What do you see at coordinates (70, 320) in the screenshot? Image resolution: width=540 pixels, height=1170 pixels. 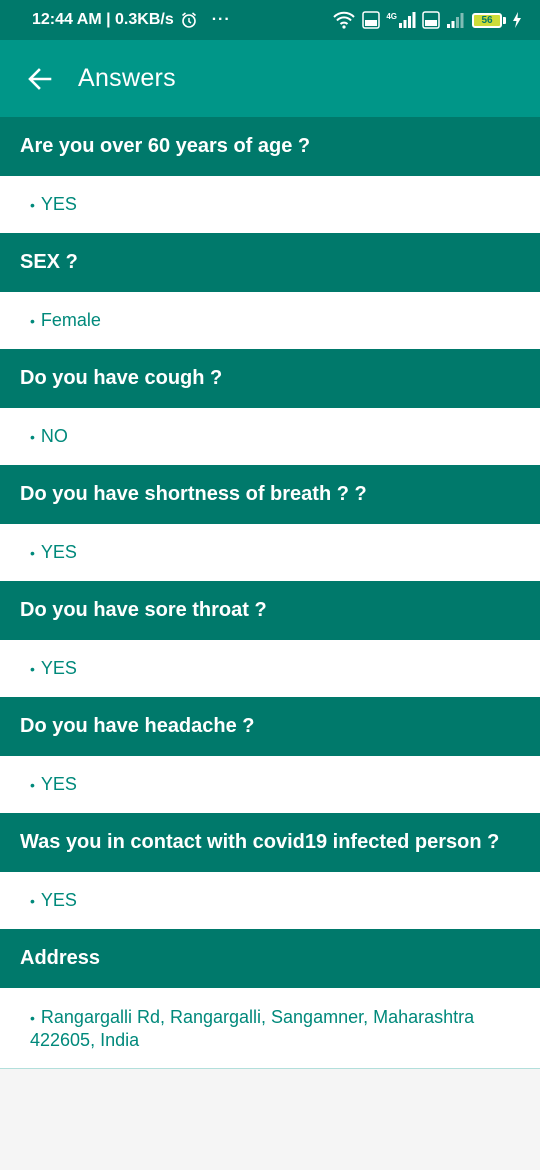 I see `answer-text: Female` at bounding box center [70, 320].